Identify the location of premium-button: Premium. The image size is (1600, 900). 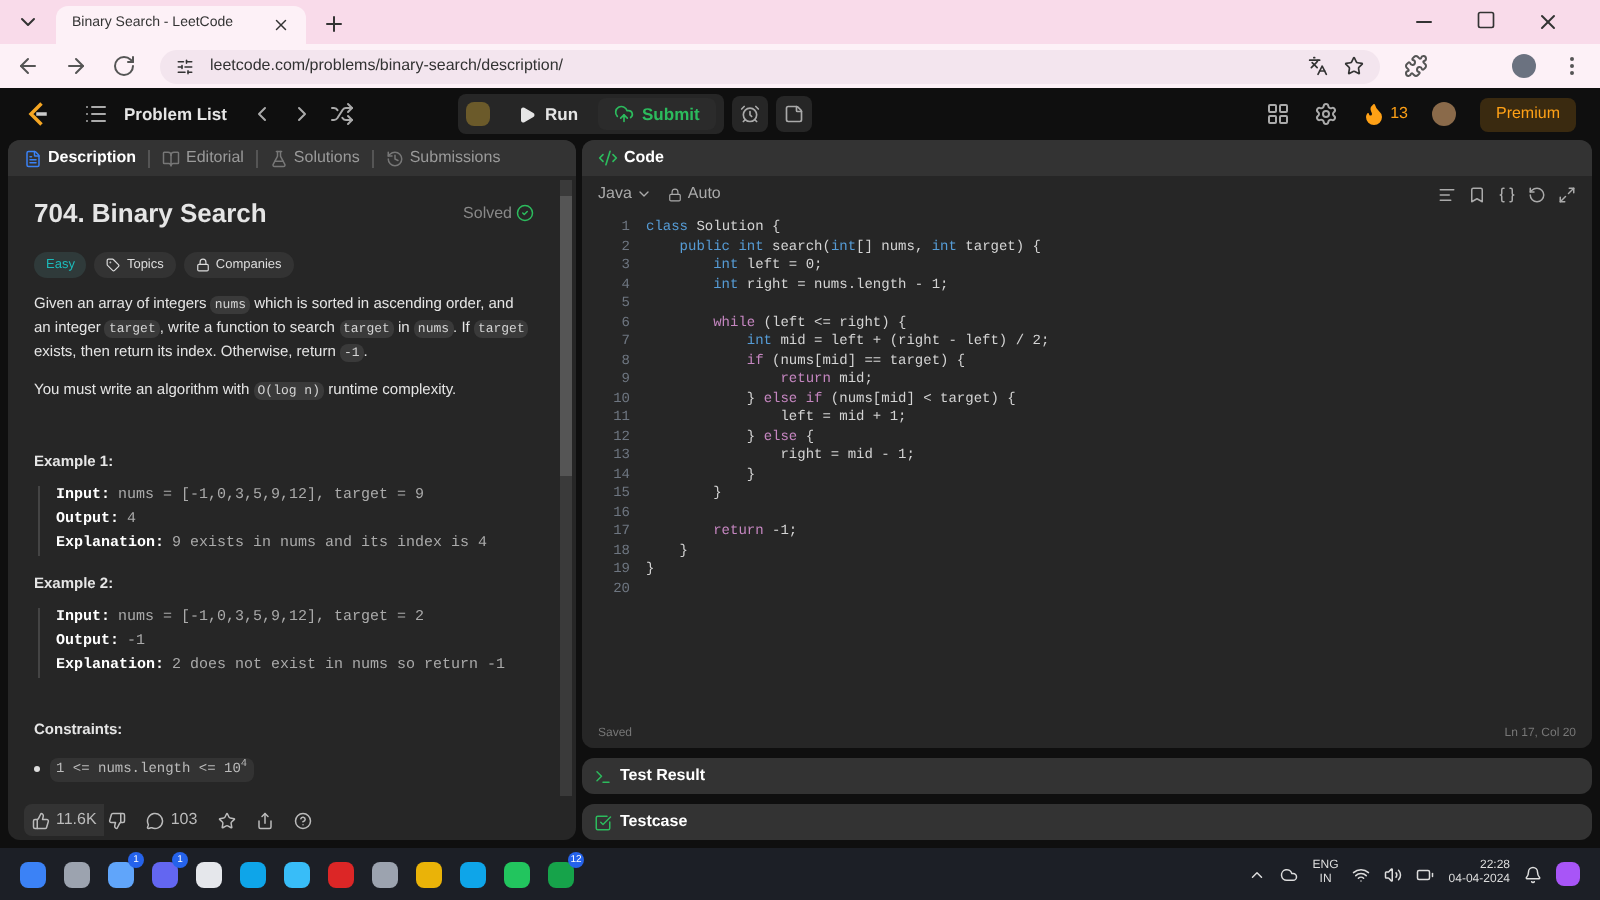
(1527, 114).